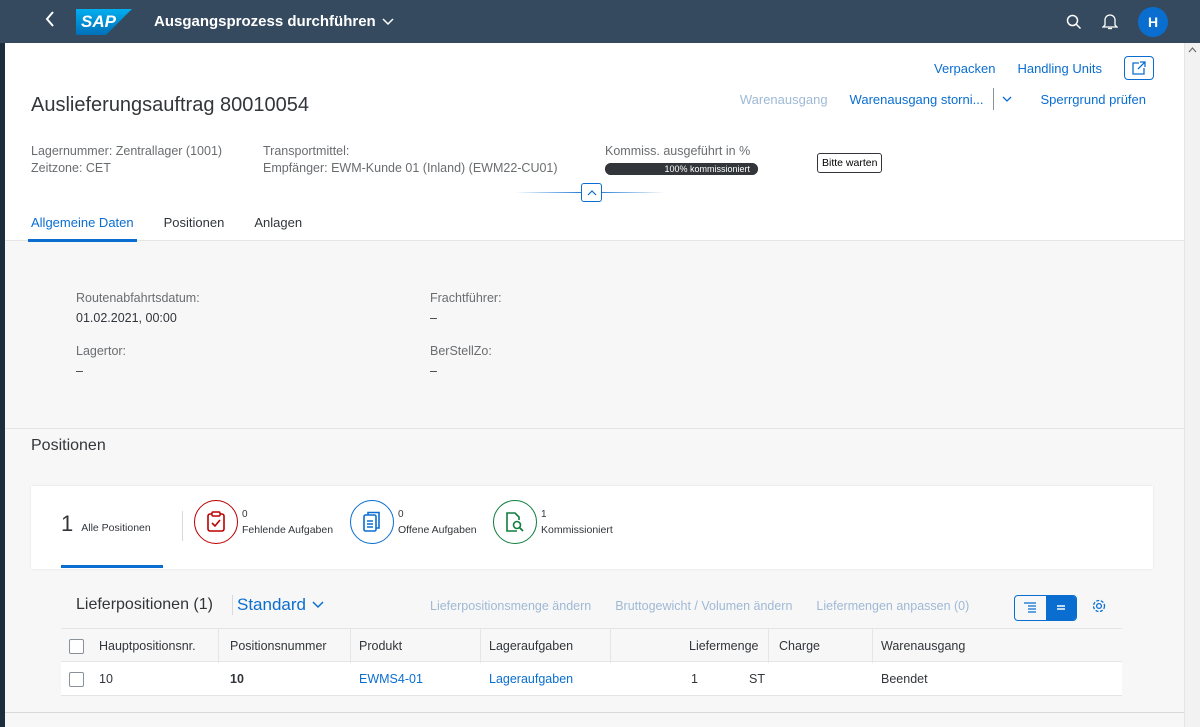 The image size is (1200, 727). What do you see at coordinates (278, 646) in the screenshot?
I see `column-header-pos-num: Positionsnummer` at bounding box center [278, 646].